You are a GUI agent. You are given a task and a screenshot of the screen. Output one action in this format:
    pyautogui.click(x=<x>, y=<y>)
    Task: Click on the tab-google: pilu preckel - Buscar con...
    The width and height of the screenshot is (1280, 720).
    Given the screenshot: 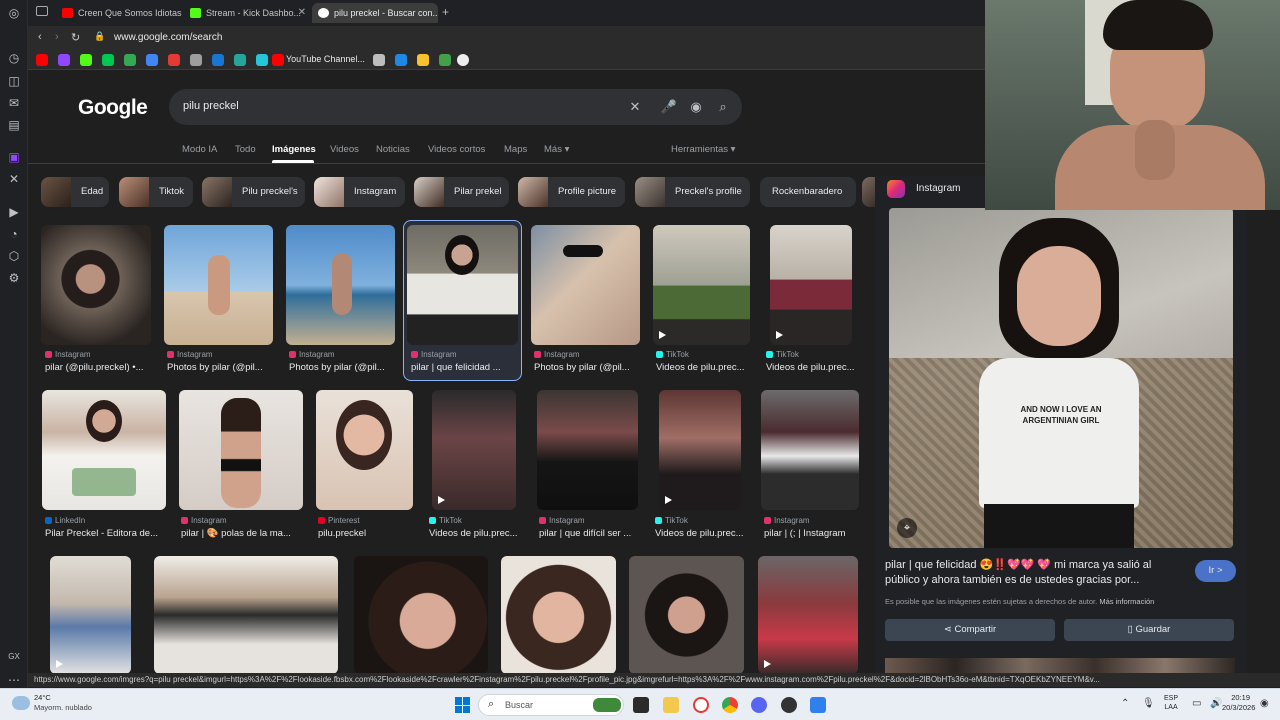 What is the action you would take?
    pyautogui.click(x=375, y=13)
    